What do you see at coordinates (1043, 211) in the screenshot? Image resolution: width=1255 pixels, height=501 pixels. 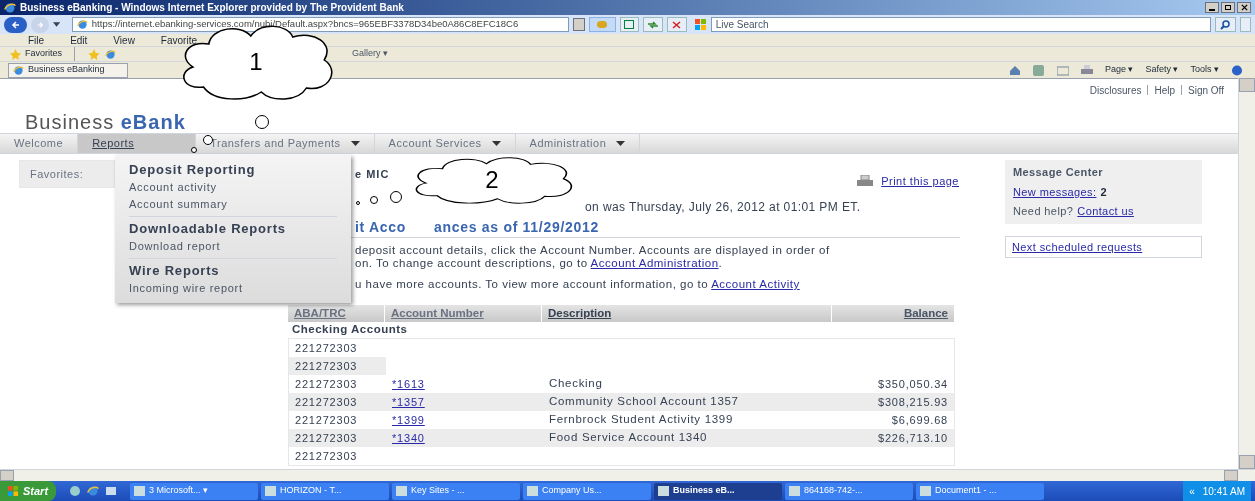 I see `help-text: Need help?` at bounding box center [1043, 211].